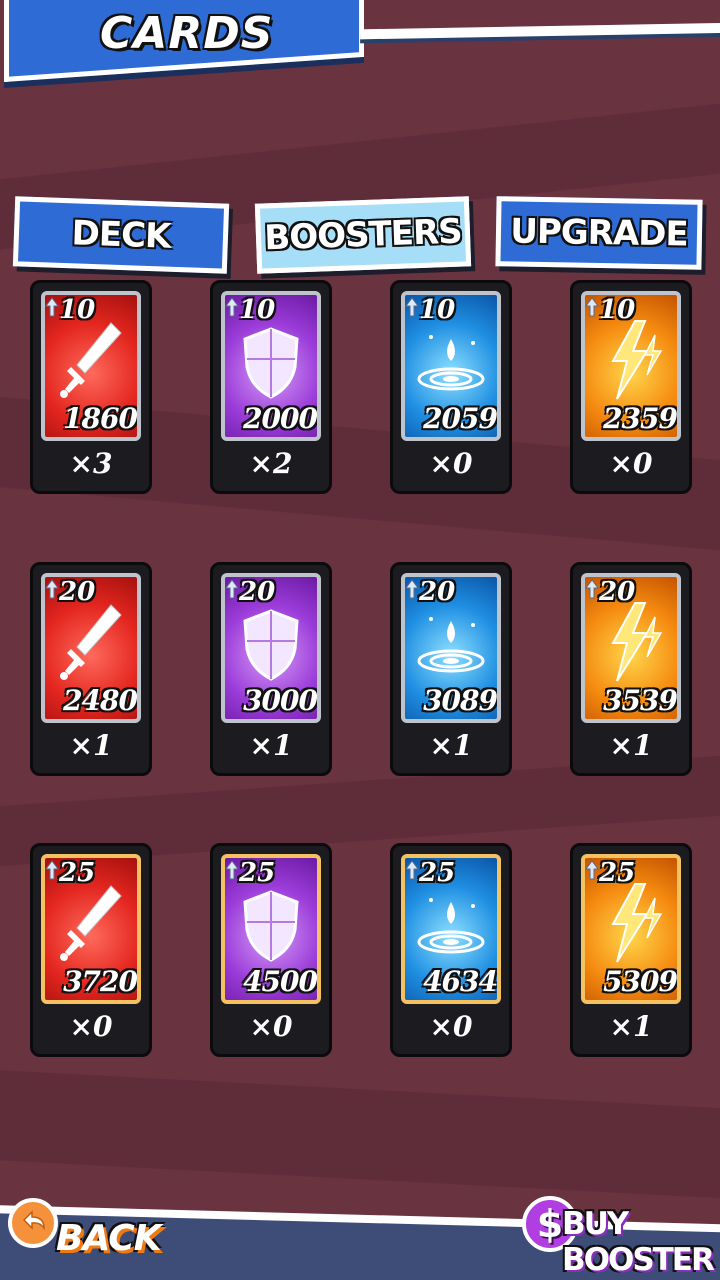 The width and height of the screenshot is (720, 1280). Describe the element at coordinates (640, 981) in the screenshot. I see `card-power: 5309` at that location.